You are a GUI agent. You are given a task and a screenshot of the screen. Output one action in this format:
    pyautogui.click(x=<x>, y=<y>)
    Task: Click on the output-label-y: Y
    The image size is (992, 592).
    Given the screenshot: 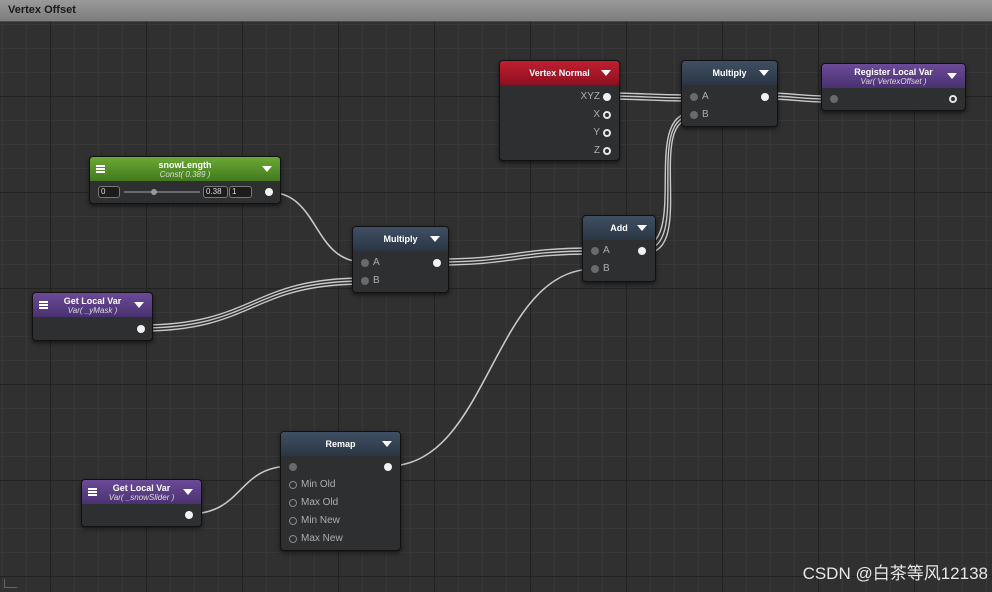 What is the action you would take?
    pyautogui.click(x=596, y=132)
    